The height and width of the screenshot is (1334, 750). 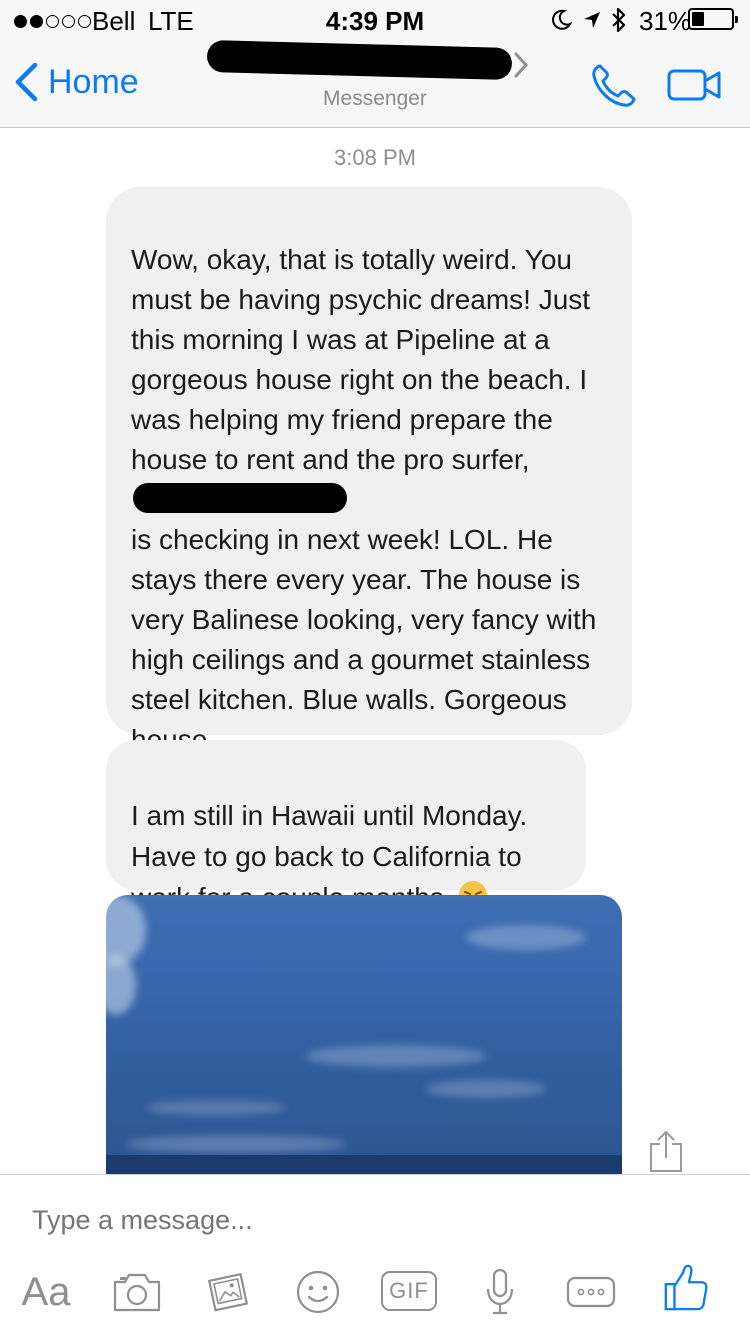 I want to click on status-bar: Bell LTE 4:39 PM 31%, so click(x=375, y=20).